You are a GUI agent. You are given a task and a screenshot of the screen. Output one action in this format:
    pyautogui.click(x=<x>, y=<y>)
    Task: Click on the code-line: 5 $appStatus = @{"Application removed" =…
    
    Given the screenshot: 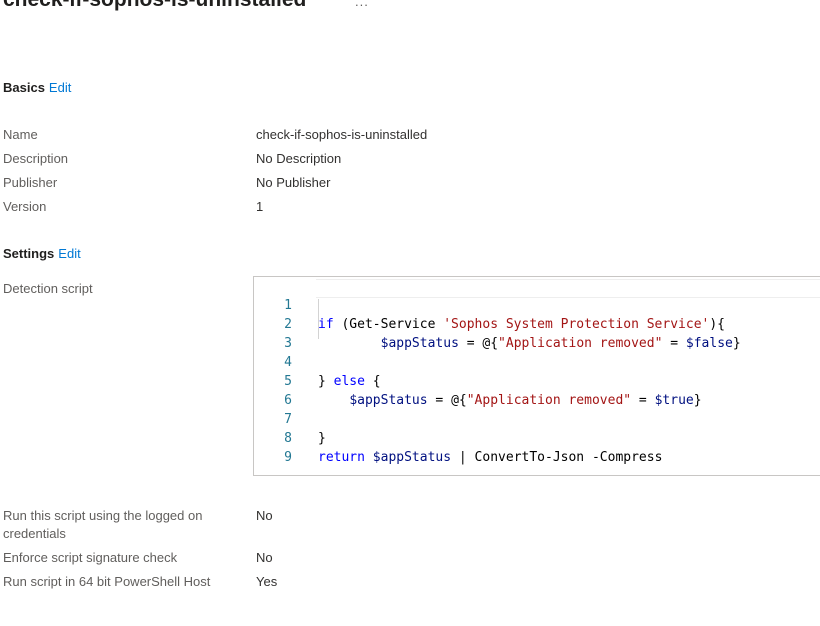 What is the action you would take?
    pyautogui.click(x=537, y=380)
    